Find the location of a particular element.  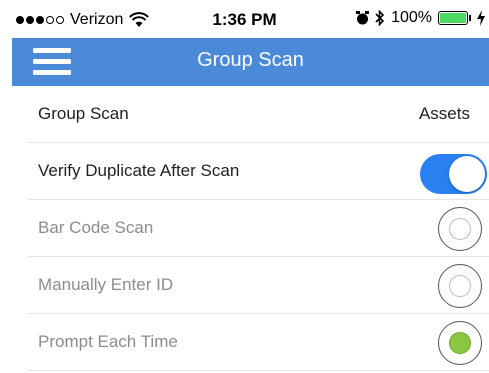

verify-duplicate-label: Verify Duplicate After Scan is located at coordinates (139, 170).